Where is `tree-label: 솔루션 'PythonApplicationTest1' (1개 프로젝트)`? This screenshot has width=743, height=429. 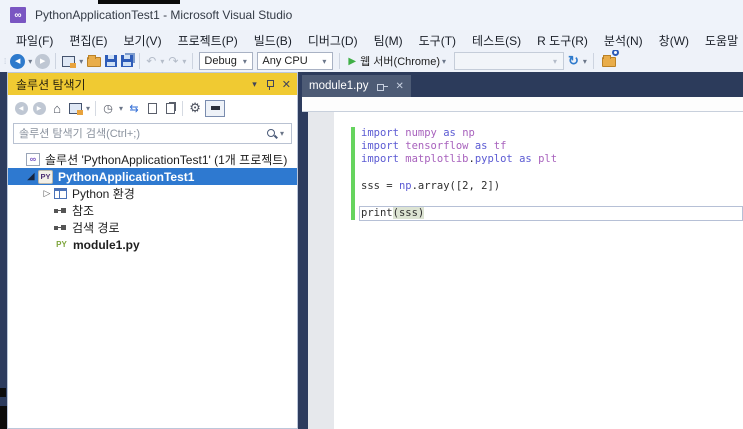
tree-label: 솔루션 'PythonApplicationTest1' (1개 프로젝트) is located at coordinates (166, 160).